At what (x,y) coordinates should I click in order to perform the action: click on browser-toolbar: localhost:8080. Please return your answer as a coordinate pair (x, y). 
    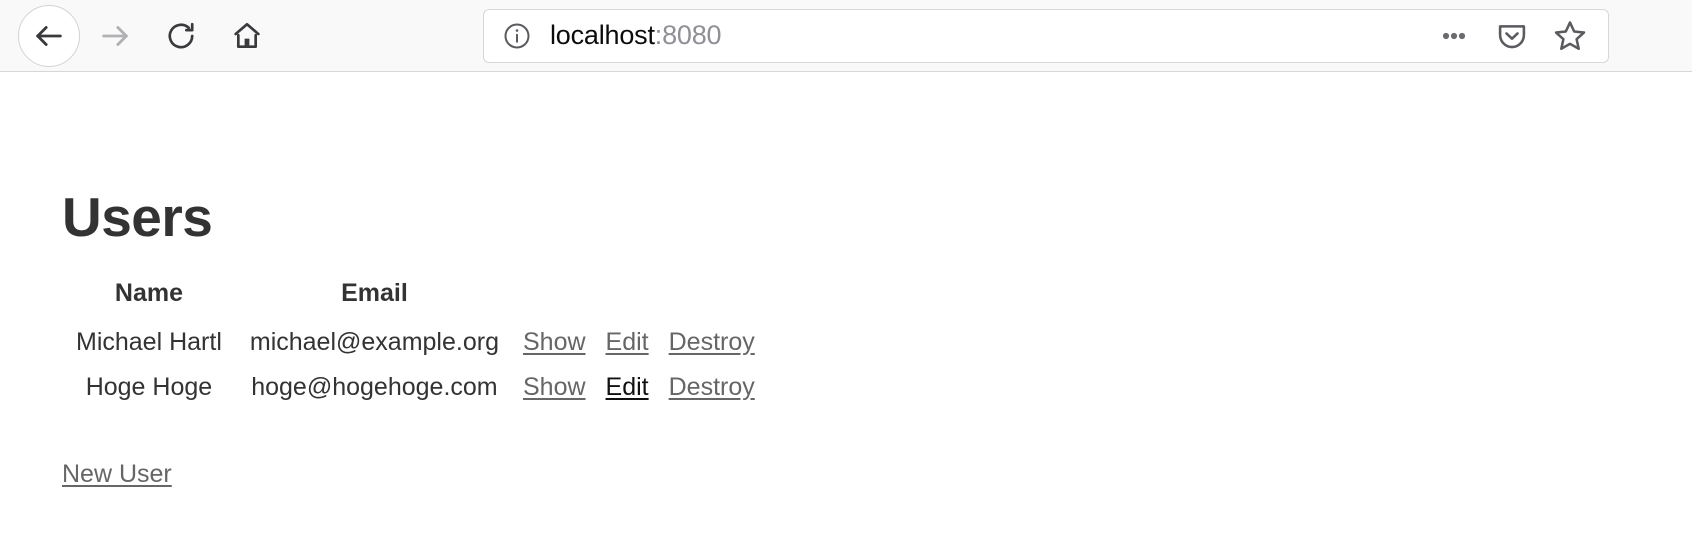
    Looking at the image, I should click on (846, 36).